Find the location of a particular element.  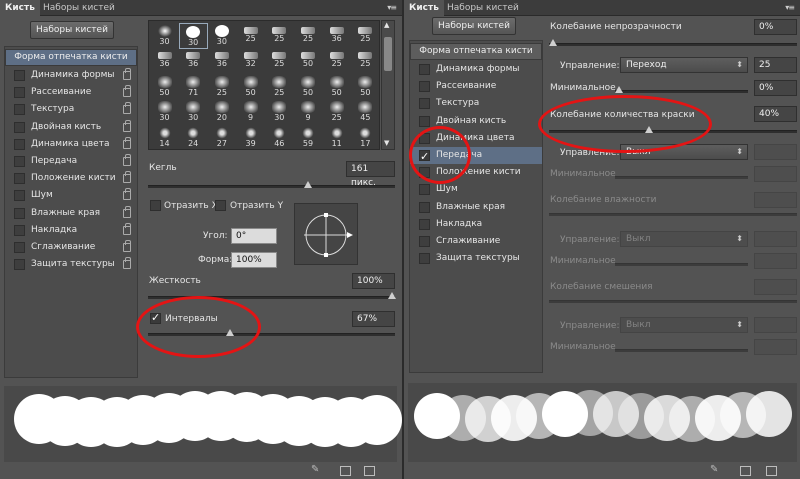

angle-roundness-widget is located at coordinates (326, 234).